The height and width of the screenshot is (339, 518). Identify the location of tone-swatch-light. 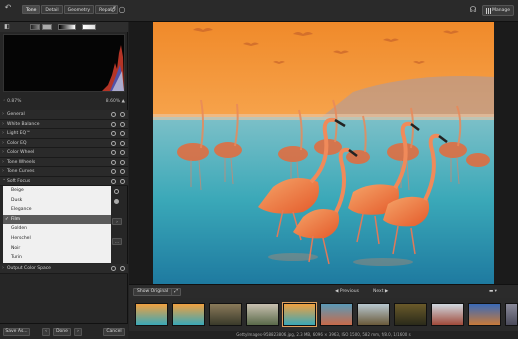
(89, 27).